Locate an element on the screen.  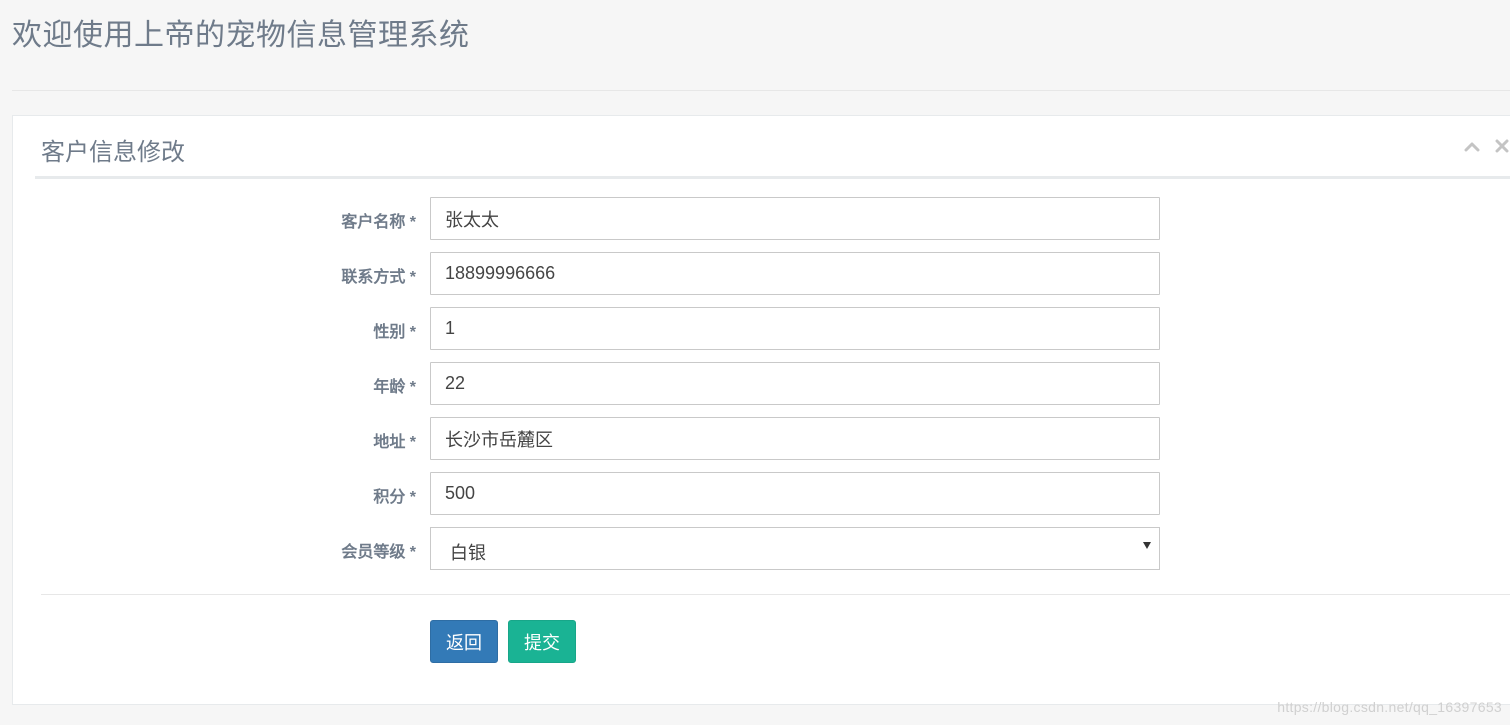
address-label: 地址 * is located at coordinates (394, 442).